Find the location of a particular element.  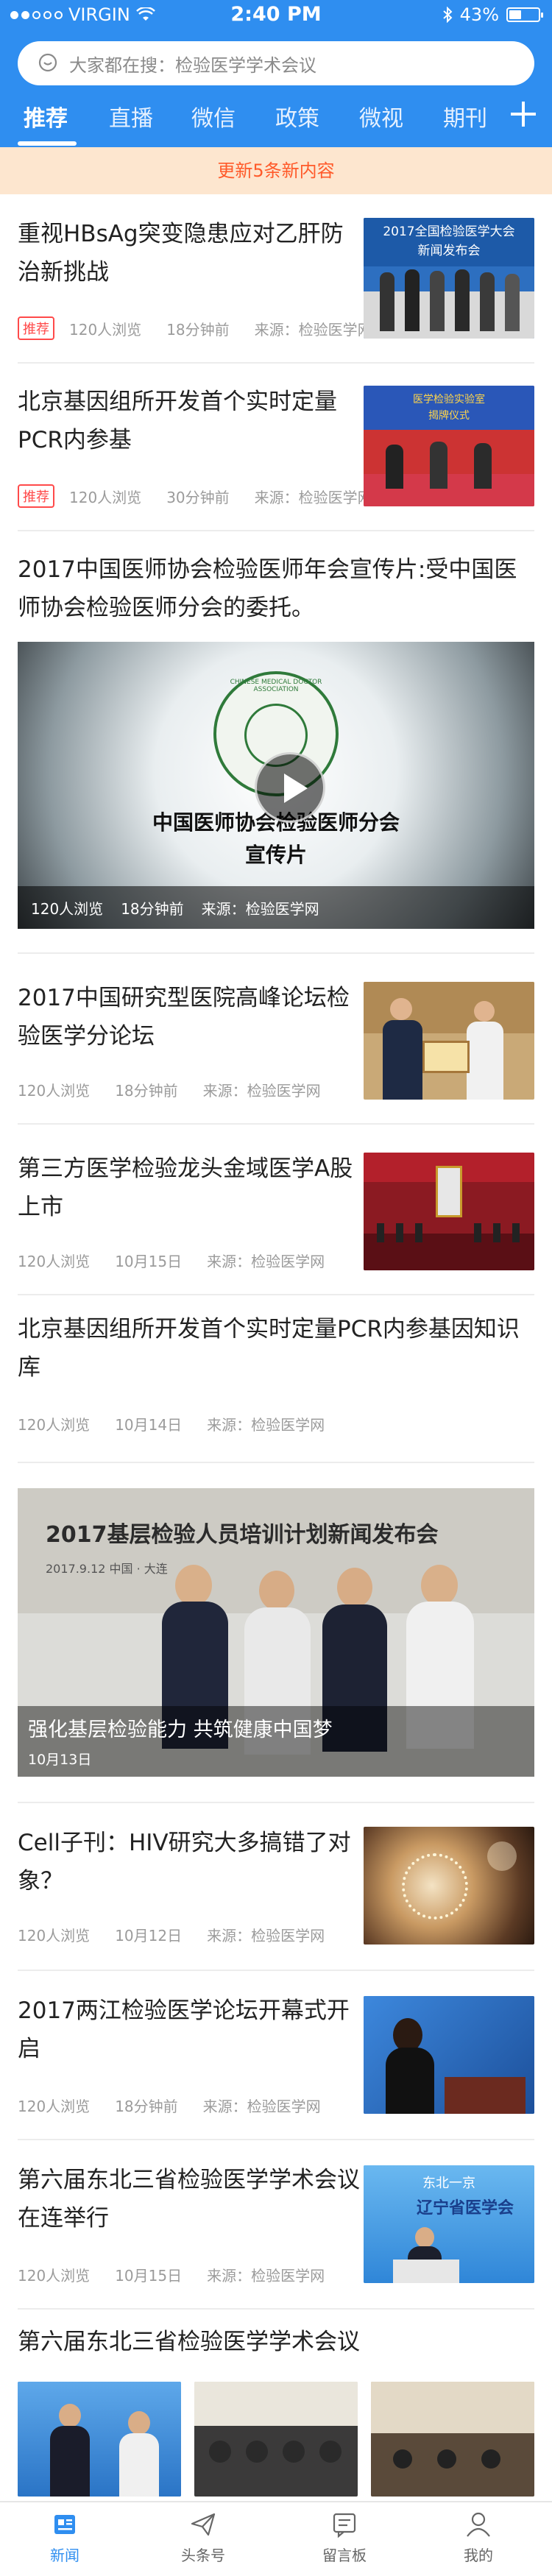

message-board-icon is located at coordinates (344, 2525).